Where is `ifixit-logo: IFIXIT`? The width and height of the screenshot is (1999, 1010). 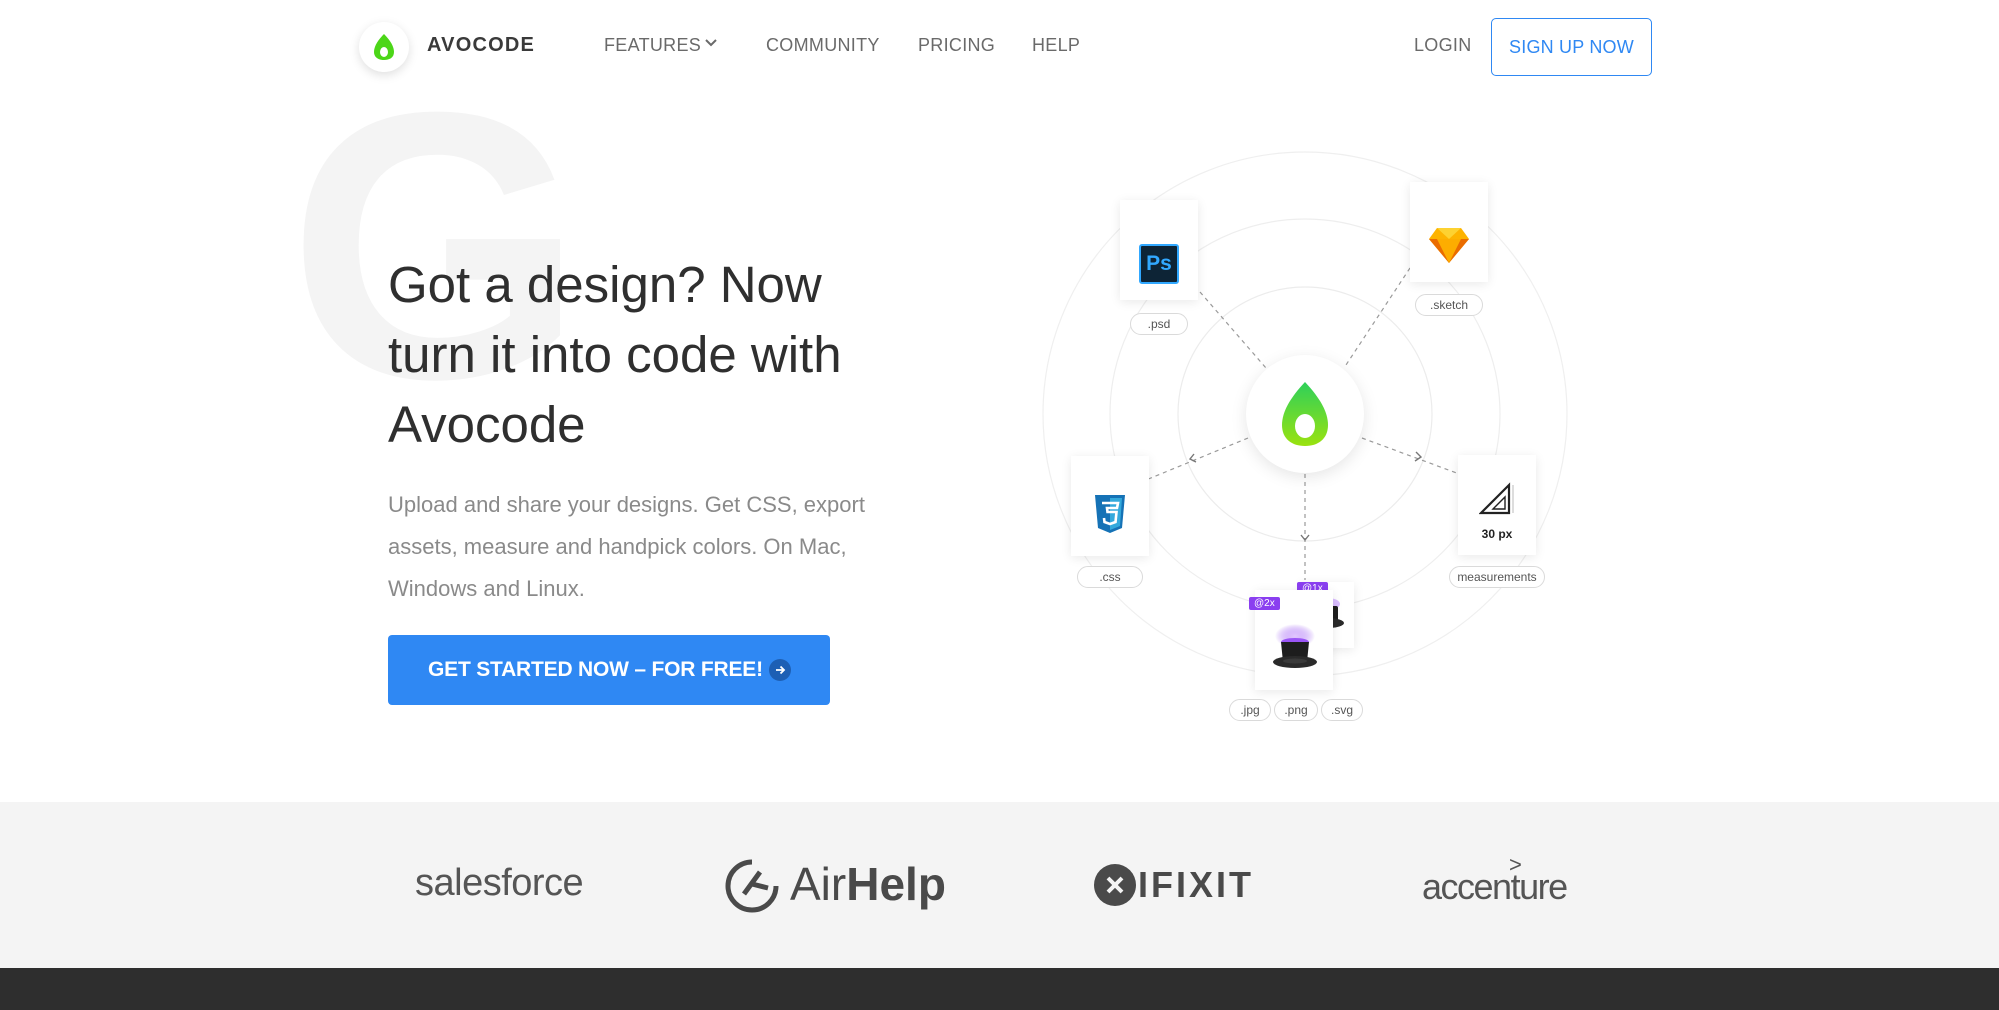 ifixit-logo: IFIXIT is located at coordinates (1196, 884).